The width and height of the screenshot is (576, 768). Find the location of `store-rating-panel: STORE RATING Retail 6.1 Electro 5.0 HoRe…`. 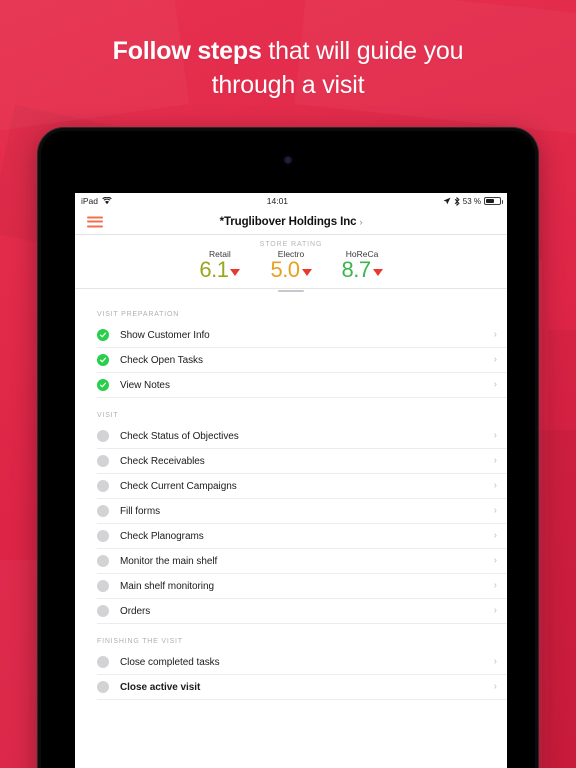

store-rating-panel: STORE RATING Retail 6.1 Electro 5.0 HoRe… is located at coordinates (291, 263).